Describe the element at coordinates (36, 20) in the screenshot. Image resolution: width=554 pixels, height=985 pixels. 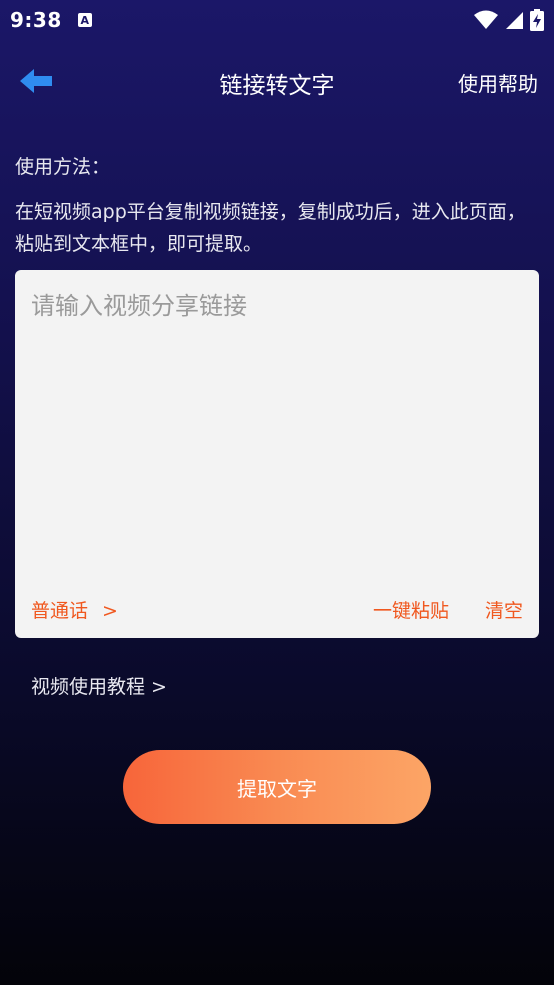
I see `status-time: 9:38` at that location.